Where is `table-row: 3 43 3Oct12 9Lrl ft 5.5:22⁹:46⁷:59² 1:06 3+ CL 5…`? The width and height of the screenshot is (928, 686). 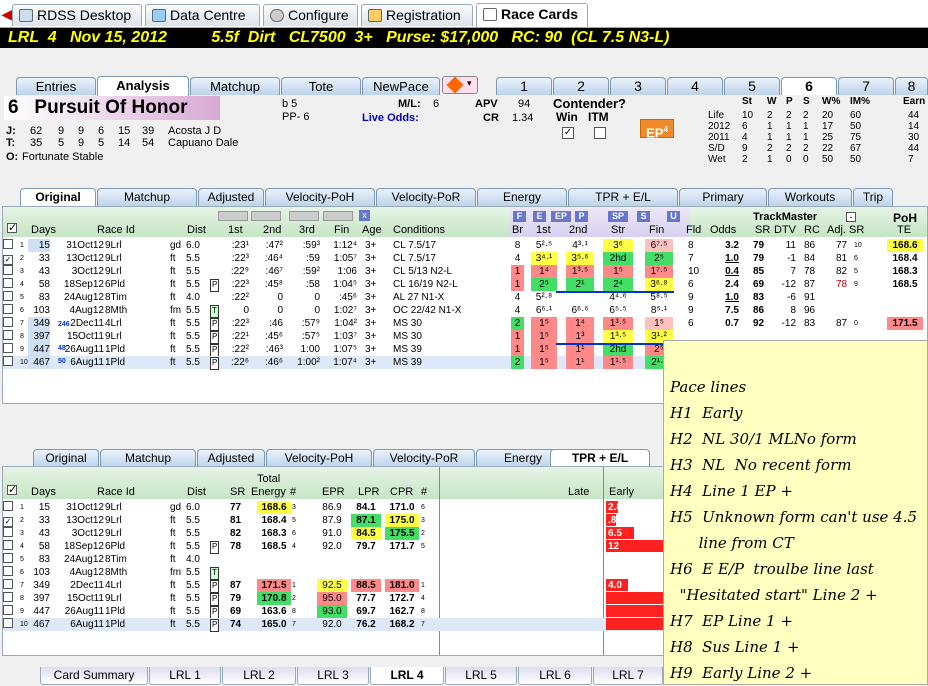
table-row: 3 43 3Oct12 9Lrl ft 5.5:22⁹:46⁷:59² 1:06 3+ CL 5… is located at coordinates (465, 271).